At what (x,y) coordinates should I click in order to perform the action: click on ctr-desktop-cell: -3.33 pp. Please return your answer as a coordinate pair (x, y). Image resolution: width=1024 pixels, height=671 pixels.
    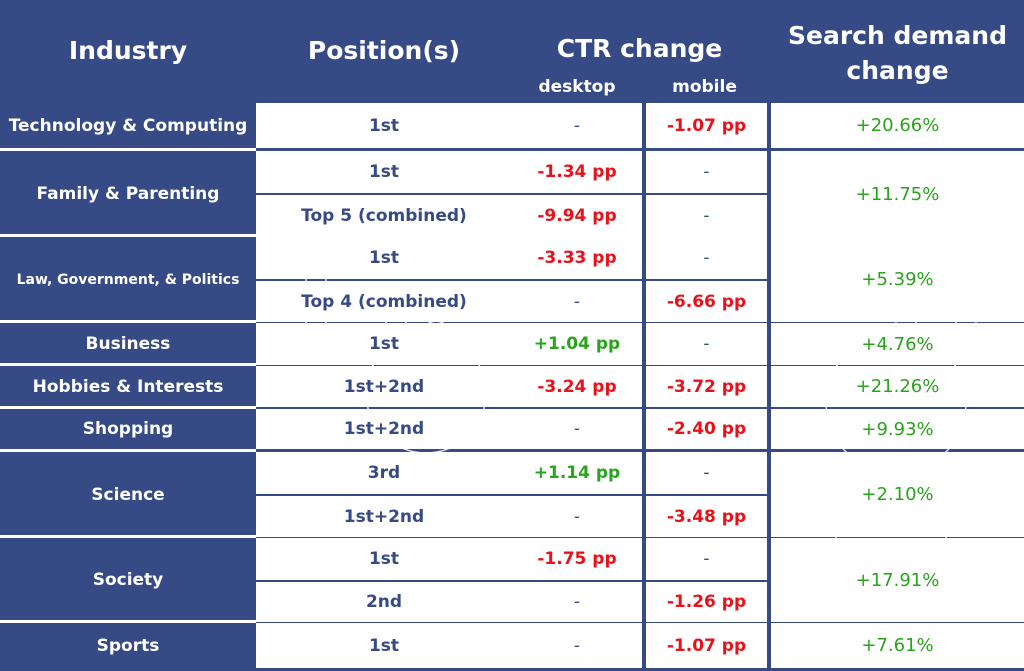
    Looking at the image, I should click on (577, 258).